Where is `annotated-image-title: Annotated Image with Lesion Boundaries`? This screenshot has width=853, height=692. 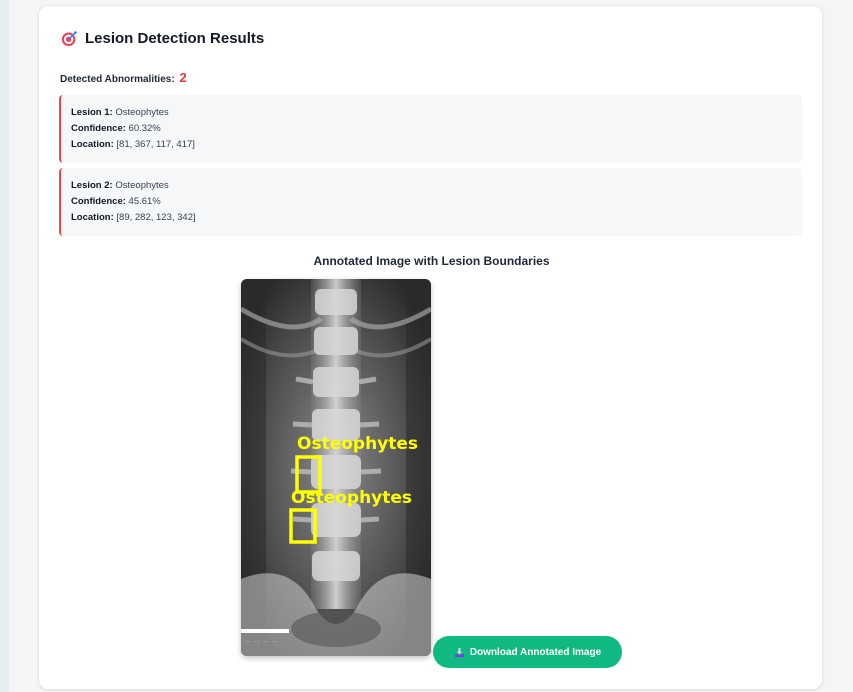
annotated-image-title: Annotated Image with Lesion Boundaries is located at coordinates (431, 261).